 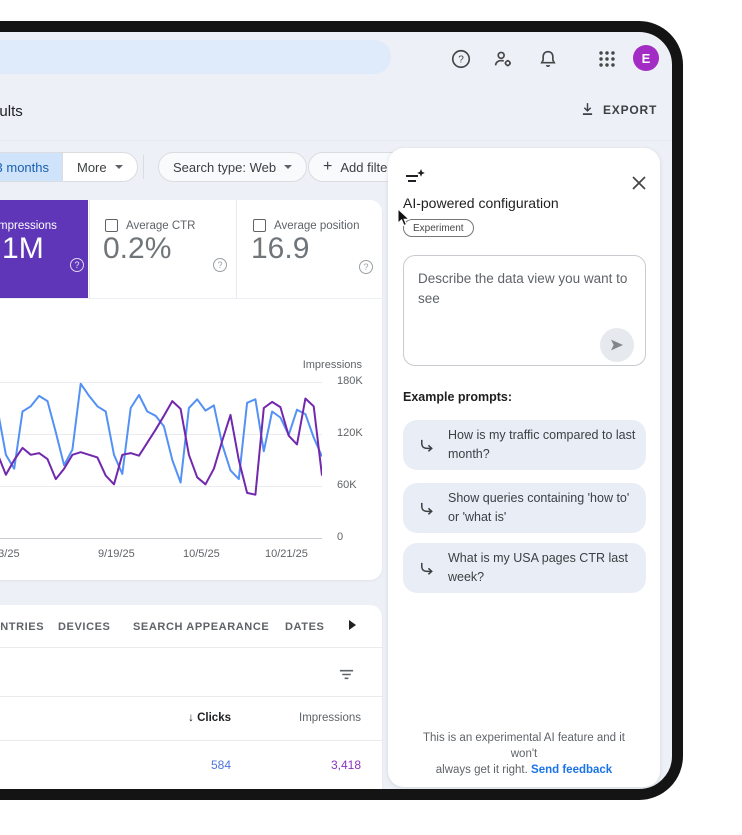 What do you see at coordinates (304, 627) in the screenshot?
I see `tab-dates: DATES` at bounding box center [304, 627].